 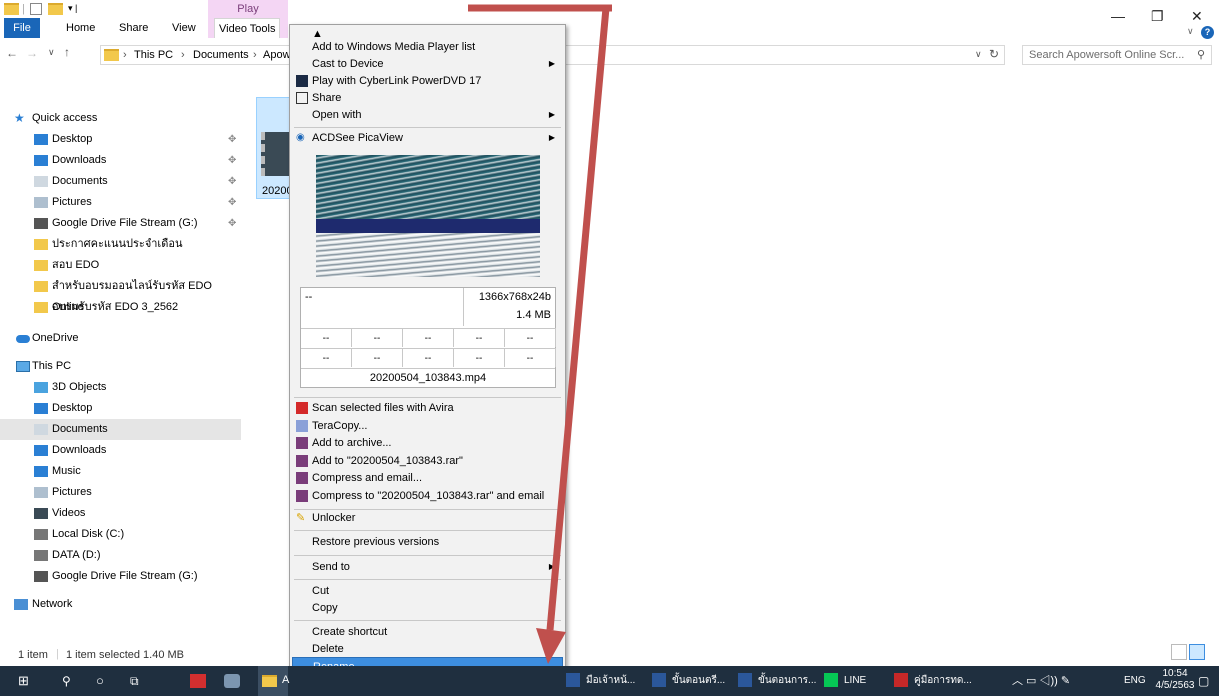 I want to click on recent-dropdown-icon: ∨, so click(x=51, y=52).